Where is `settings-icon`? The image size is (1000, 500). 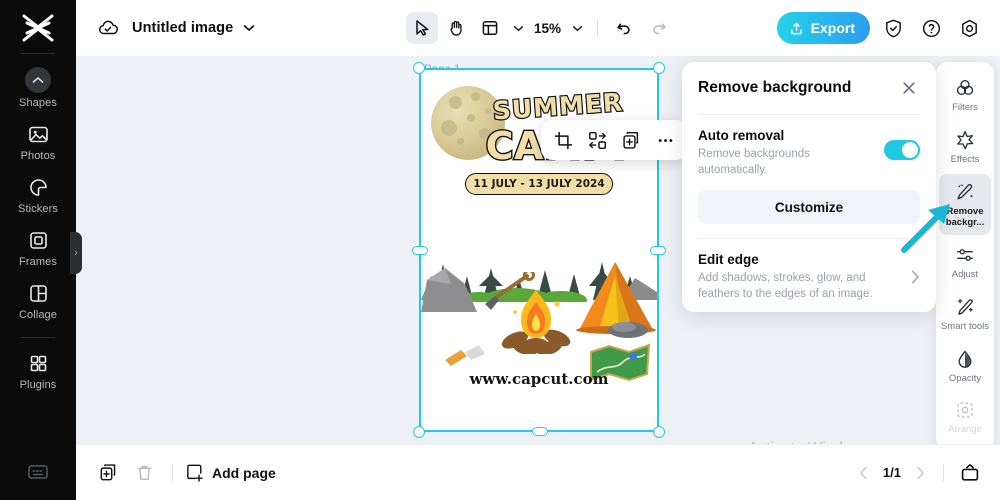 settings-icon is located at coordinates (969, 28).